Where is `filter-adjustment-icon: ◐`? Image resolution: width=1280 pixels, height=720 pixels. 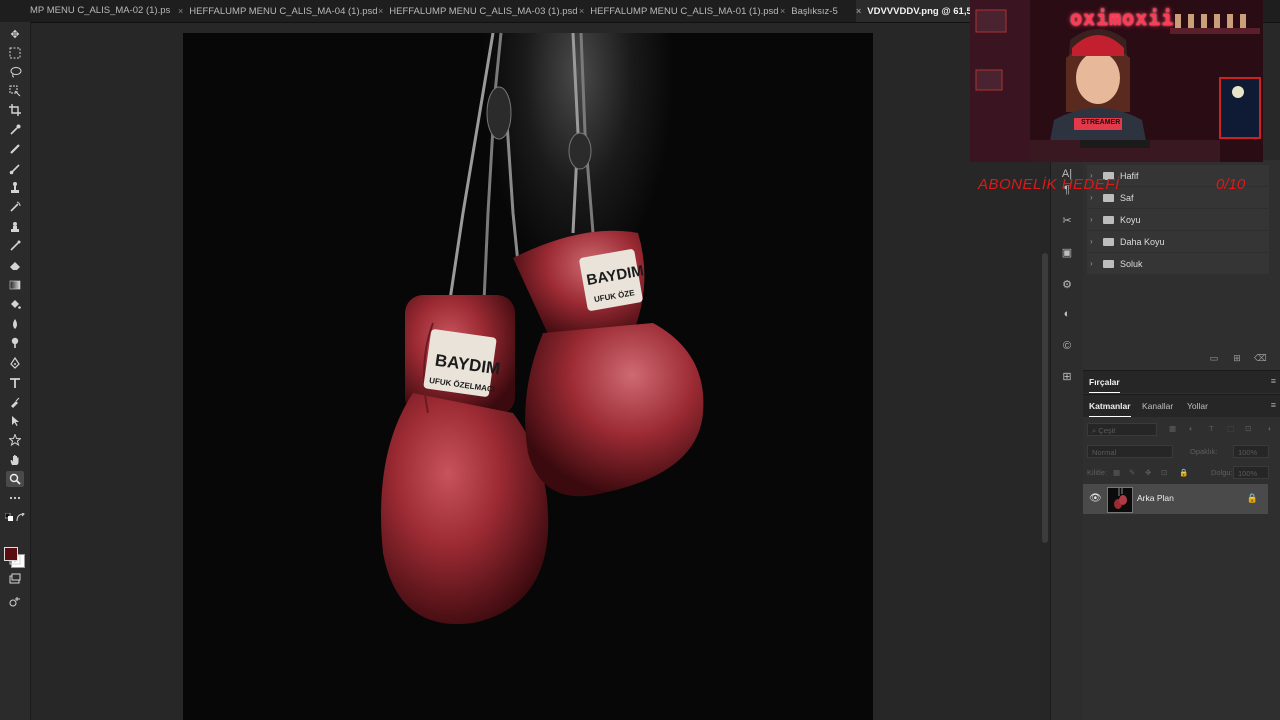 filter-adjustment-icon: ◐ is located at coordinates (1191, 428).